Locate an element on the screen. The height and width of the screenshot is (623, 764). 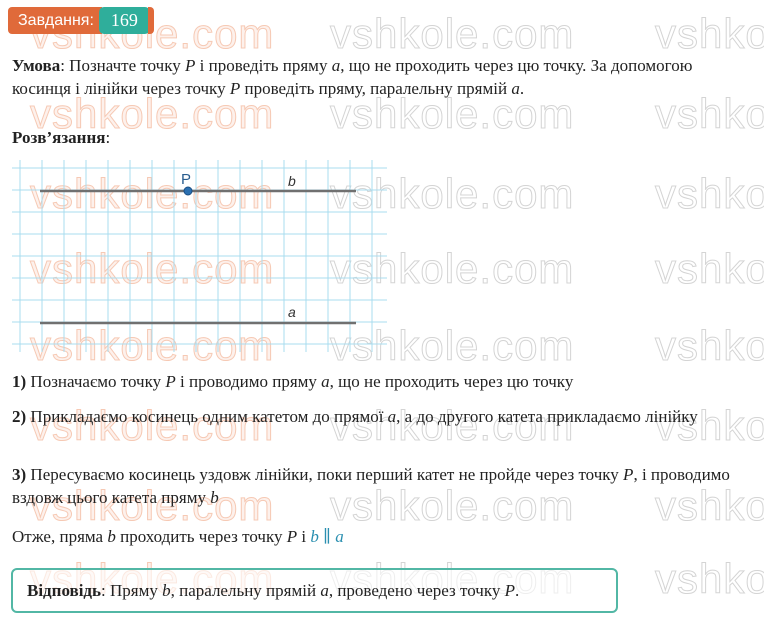
condition-text: проведіть пряму, паралельну прямій is located at coordinates (376, 88).